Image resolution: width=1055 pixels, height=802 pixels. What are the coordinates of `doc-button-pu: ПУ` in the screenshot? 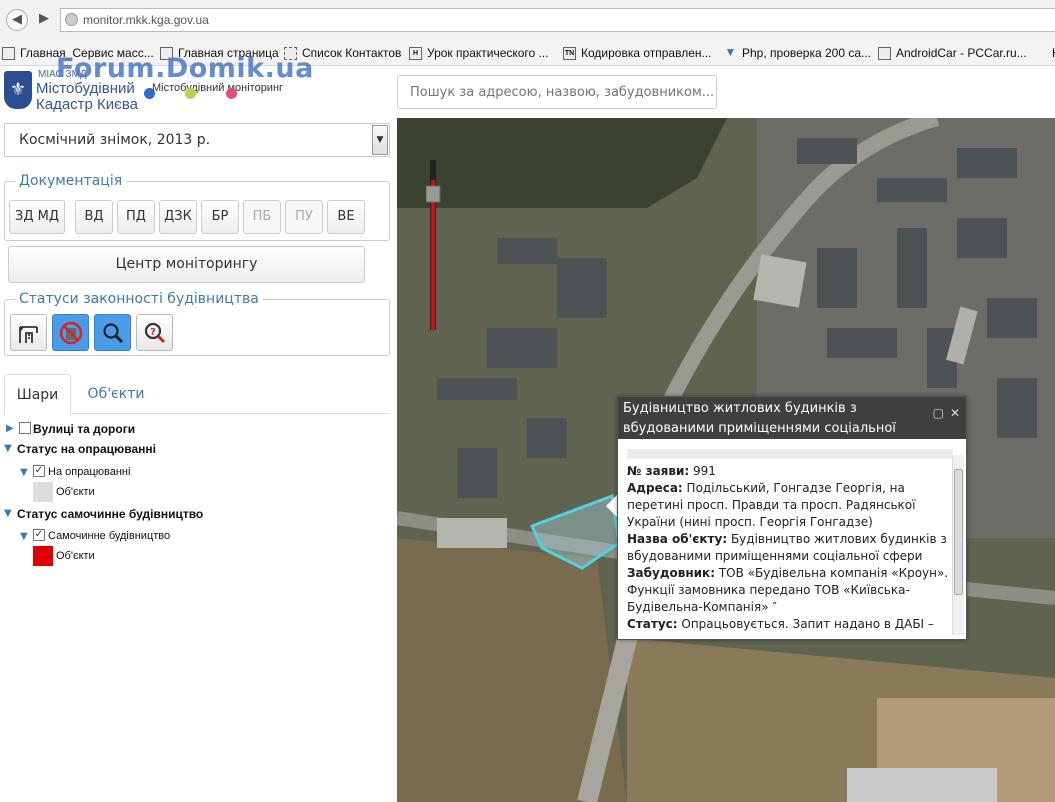 It's located at (304, 217).